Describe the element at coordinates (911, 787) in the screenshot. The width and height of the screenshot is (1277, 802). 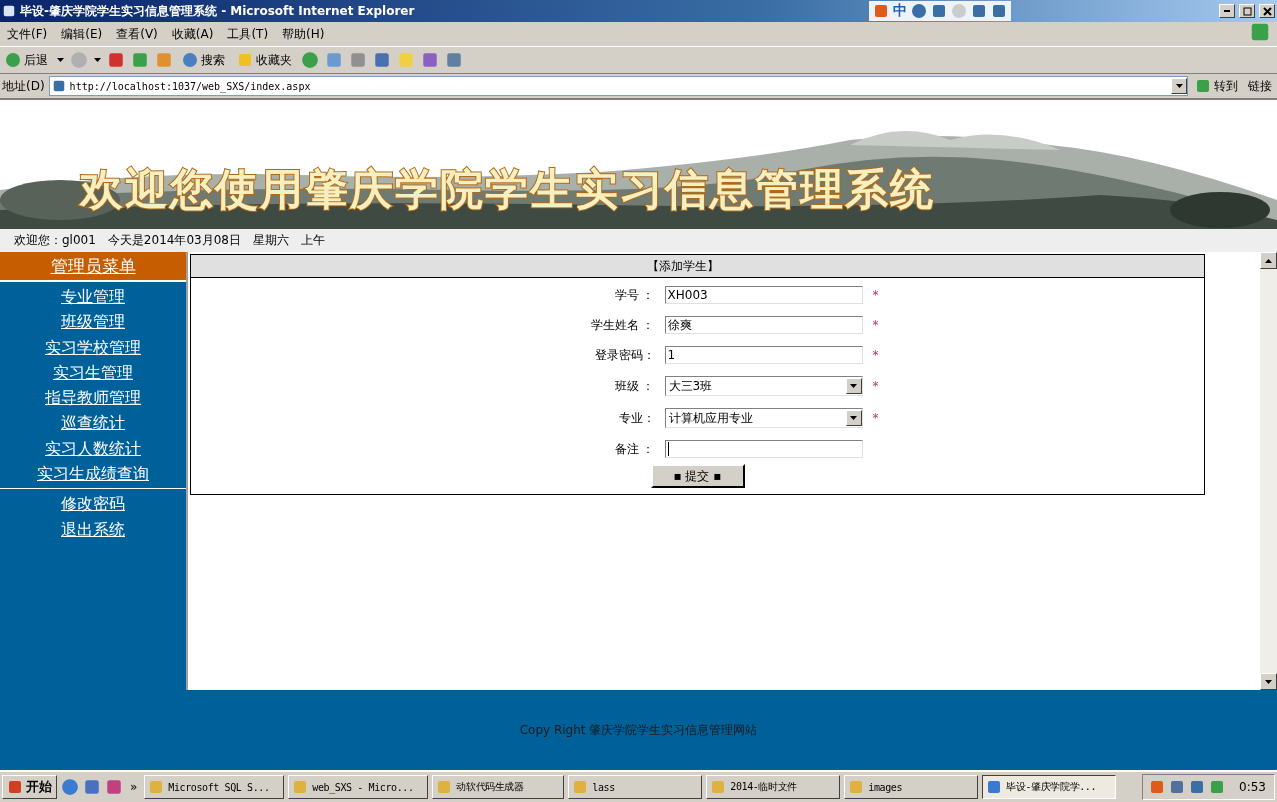
I see `taskbar-button: images` at that location.